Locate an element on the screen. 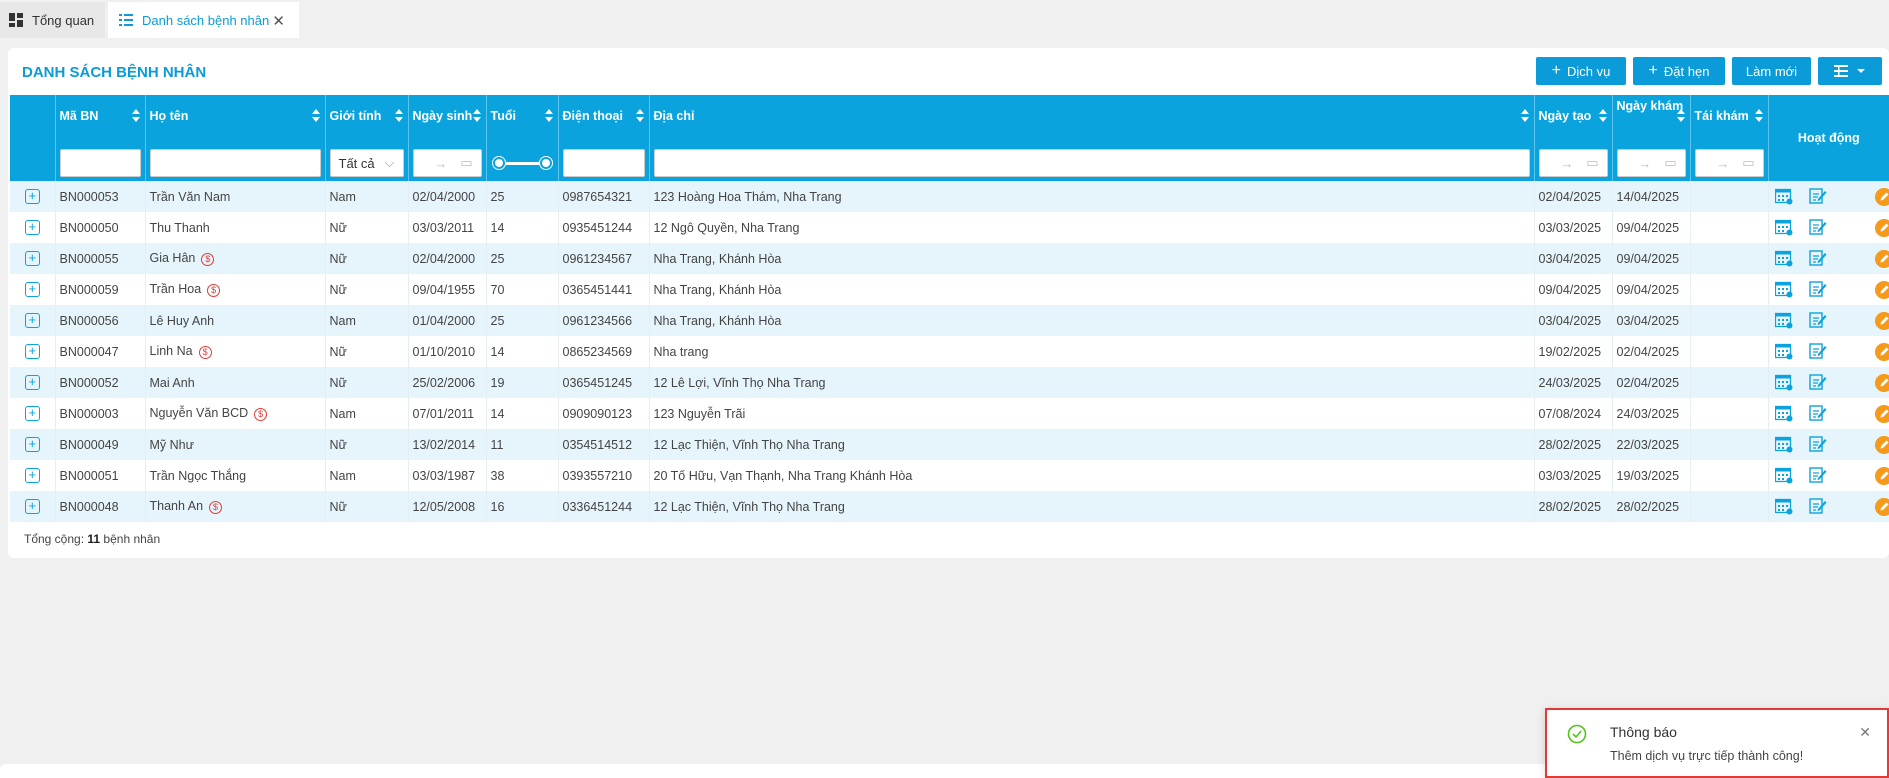  cell-phone: 0354514512 is located at coordinates (604, 444).